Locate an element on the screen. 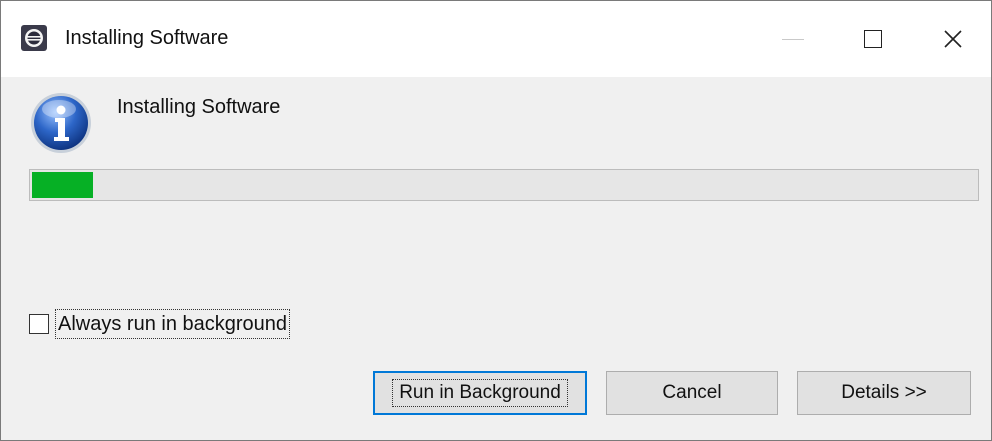 The width and height of the screenshot is (992, 441). maximize-button is located at coordinates (873, 39).